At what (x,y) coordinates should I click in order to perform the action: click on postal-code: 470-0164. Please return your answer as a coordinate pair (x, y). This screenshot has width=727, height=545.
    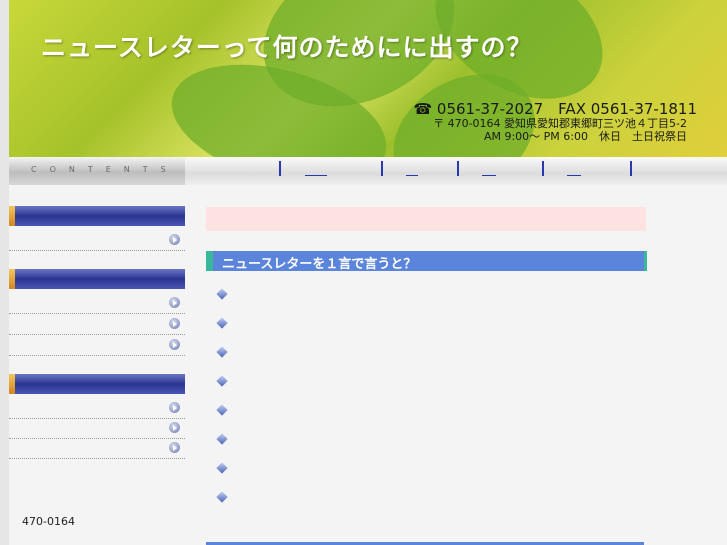
    Looking at the image, I should click on (48, 521).